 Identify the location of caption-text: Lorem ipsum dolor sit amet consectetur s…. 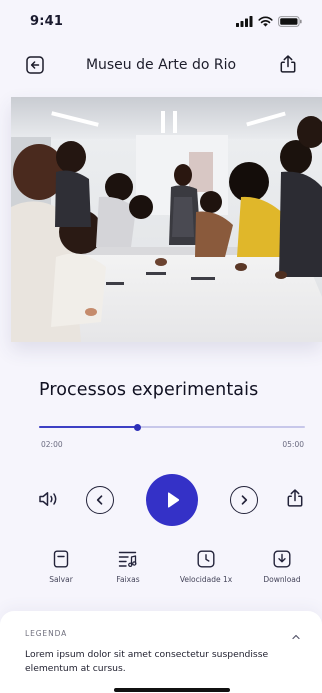
(147, 661).